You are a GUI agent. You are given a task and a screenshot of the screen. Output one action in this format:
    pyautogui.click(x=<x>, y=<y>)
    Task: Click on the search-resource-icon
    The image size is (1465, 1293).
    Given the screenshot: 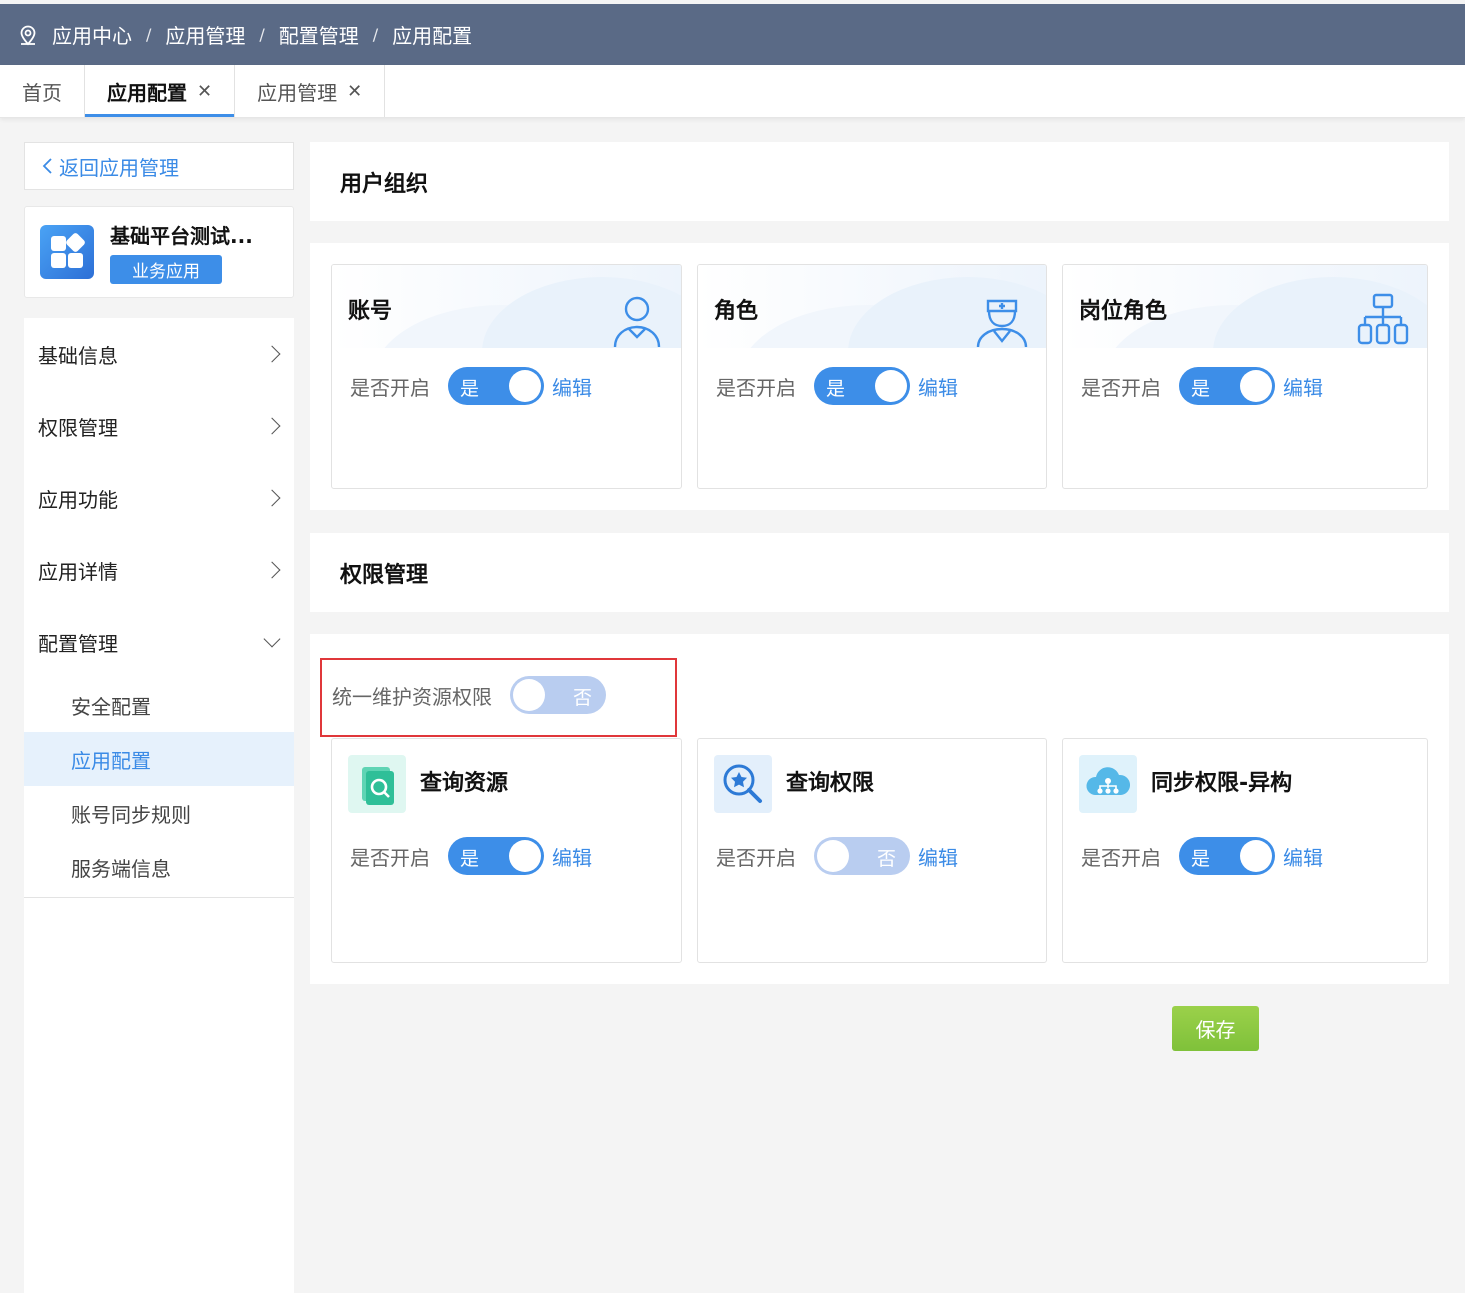 What is the action you would take?
    pyautogui.click(x=377, y=784)
    